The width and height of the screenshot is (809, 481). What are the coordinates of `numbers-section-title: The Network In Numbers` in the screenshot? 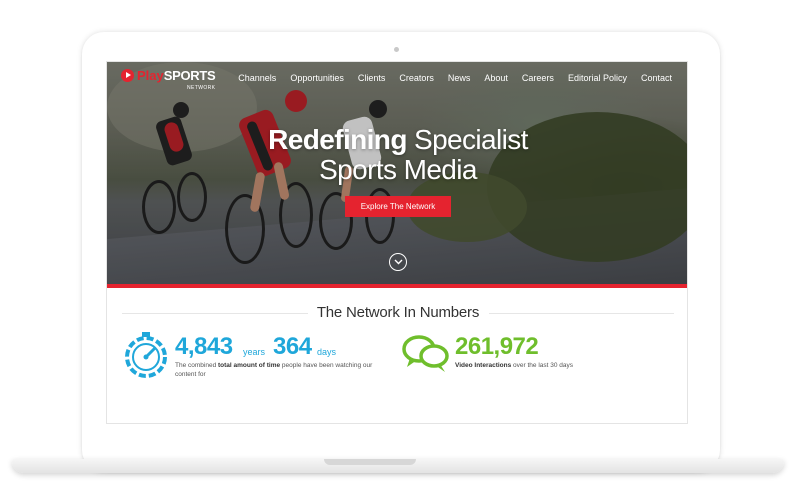 It's located at (398, 312).